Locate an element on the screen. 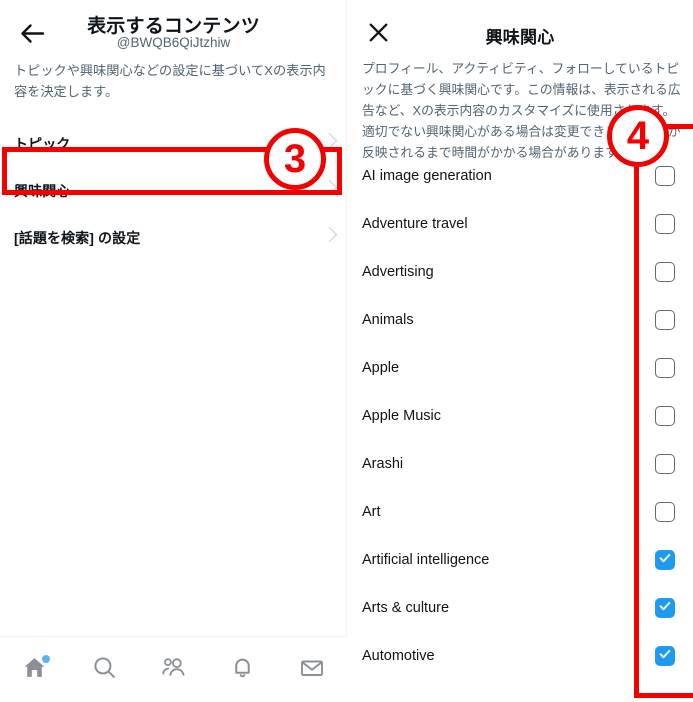 Image resolution: width=693 pixels, height=702 pixels. interest-row: Advertising is located at coordinates (520, 272).